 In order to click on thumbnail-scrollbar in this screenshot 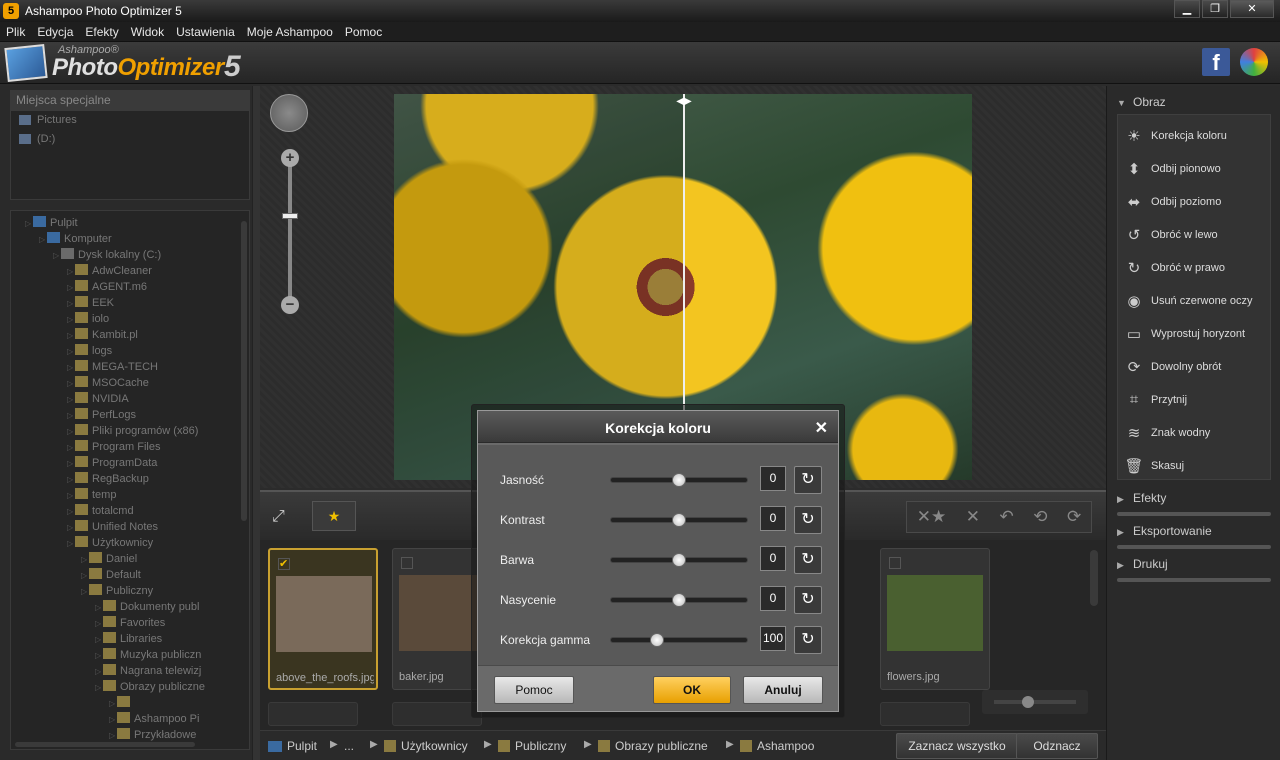, I will do `click(1094, 578)`.